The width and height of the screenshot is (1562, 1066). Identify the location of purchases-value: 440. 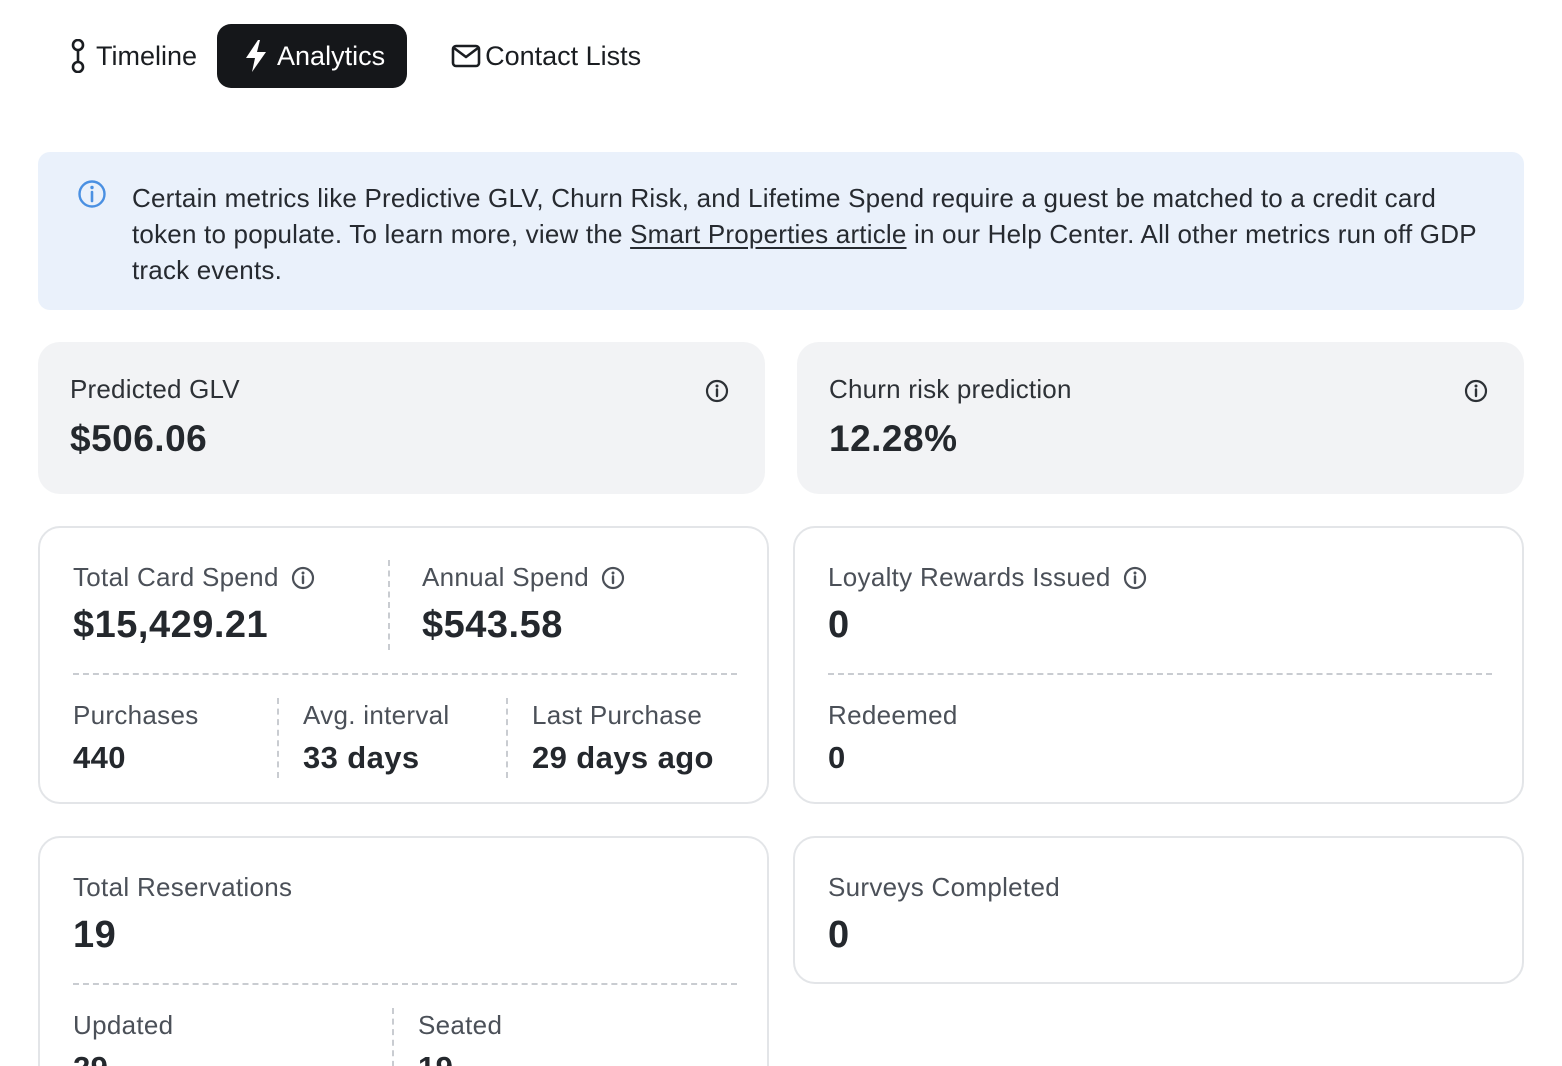
(99, 757).